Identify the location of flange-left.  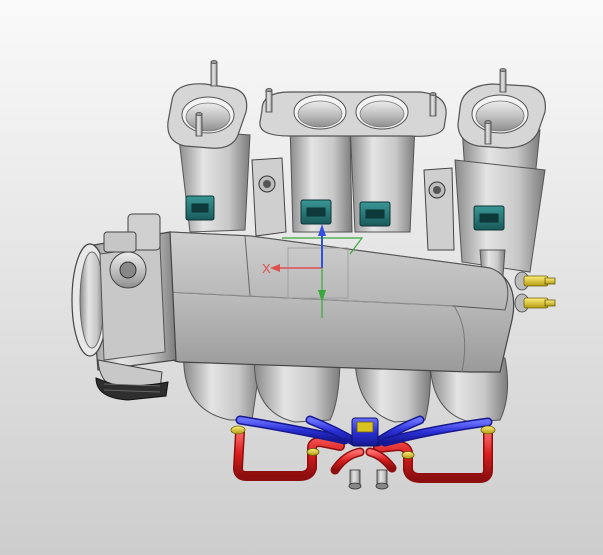
(207, 116).